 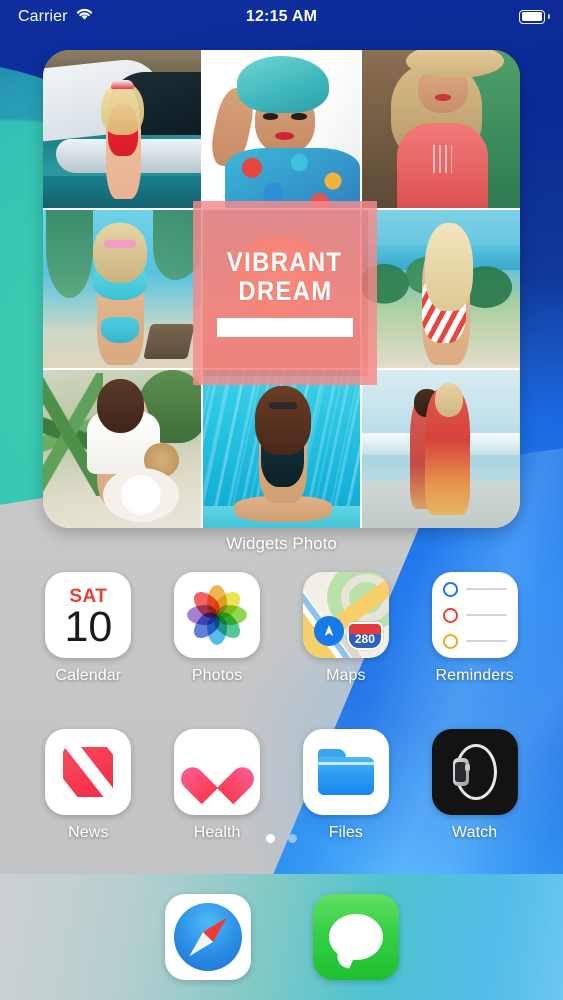 I want to click on safari-compass-icon, so click(x=207, y=937).